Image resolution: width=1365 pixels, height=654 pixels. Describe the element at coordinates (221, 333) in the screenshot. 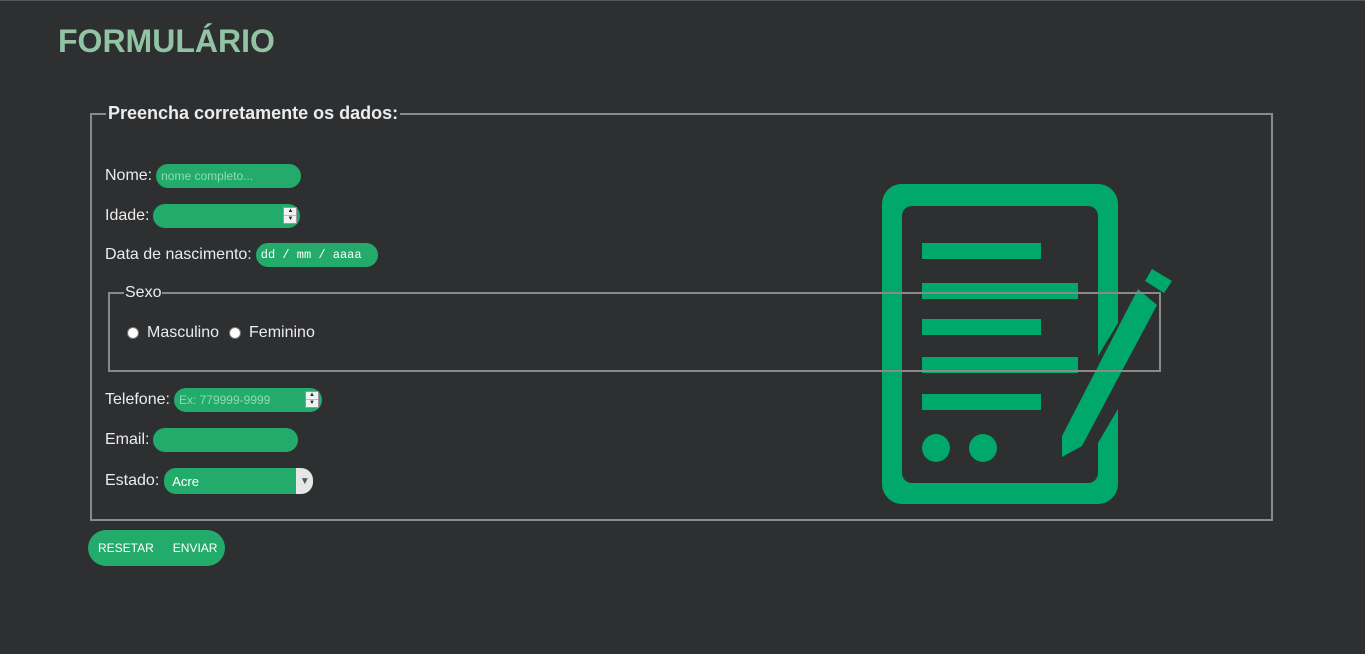

I see `sexo-options: Masculino Feminino` at that location.